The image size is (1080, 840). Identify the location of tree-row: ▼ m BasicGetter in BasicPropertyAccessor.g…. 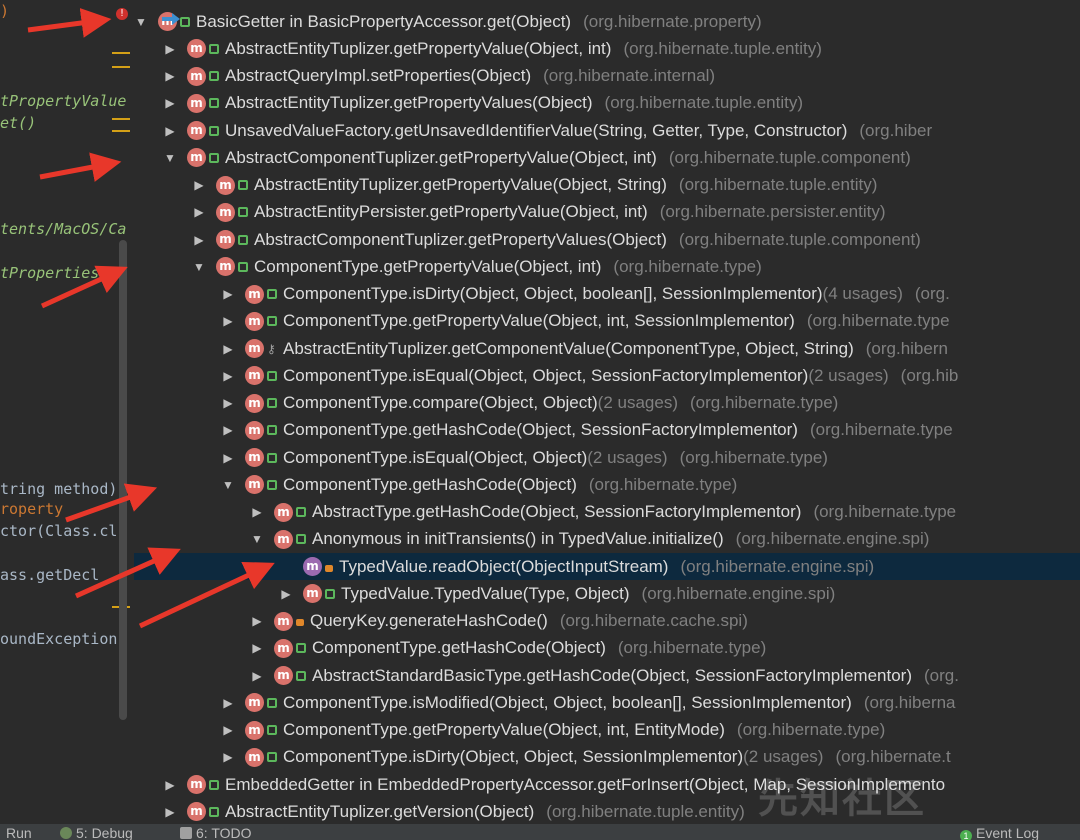
(607, 21).